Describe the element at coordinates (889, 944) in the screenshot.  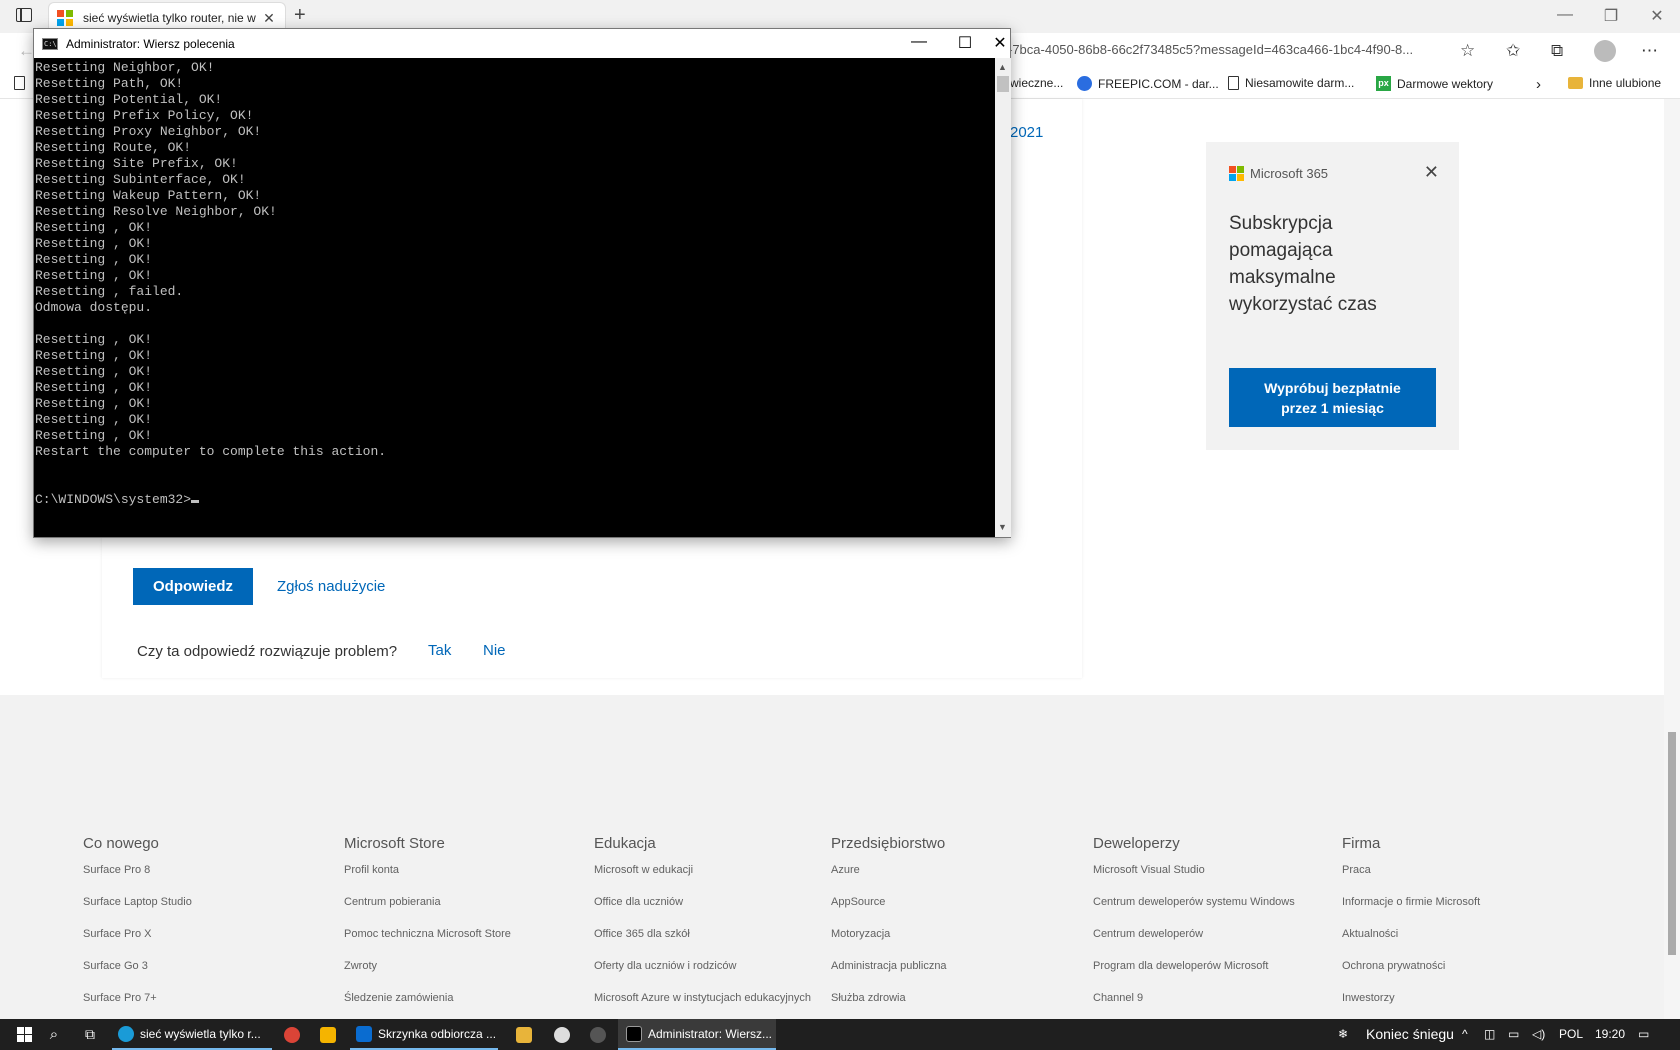
I see `footer-link: Motoryzacja` at that location.